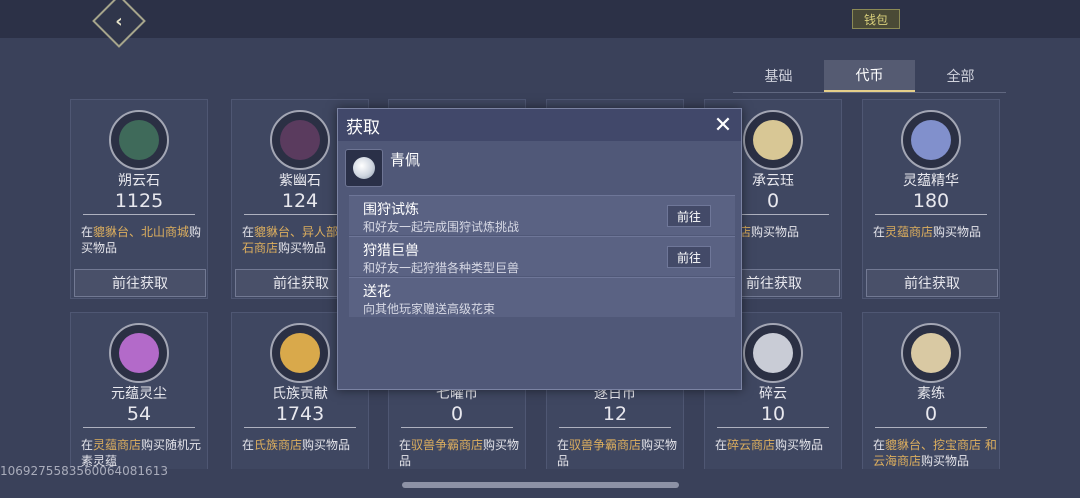 The image size is (1080, 498). I want to click on currency-card: 灵蕴精华 180 在灵蕴商店购买物品 前往获取, so click(931, 199).